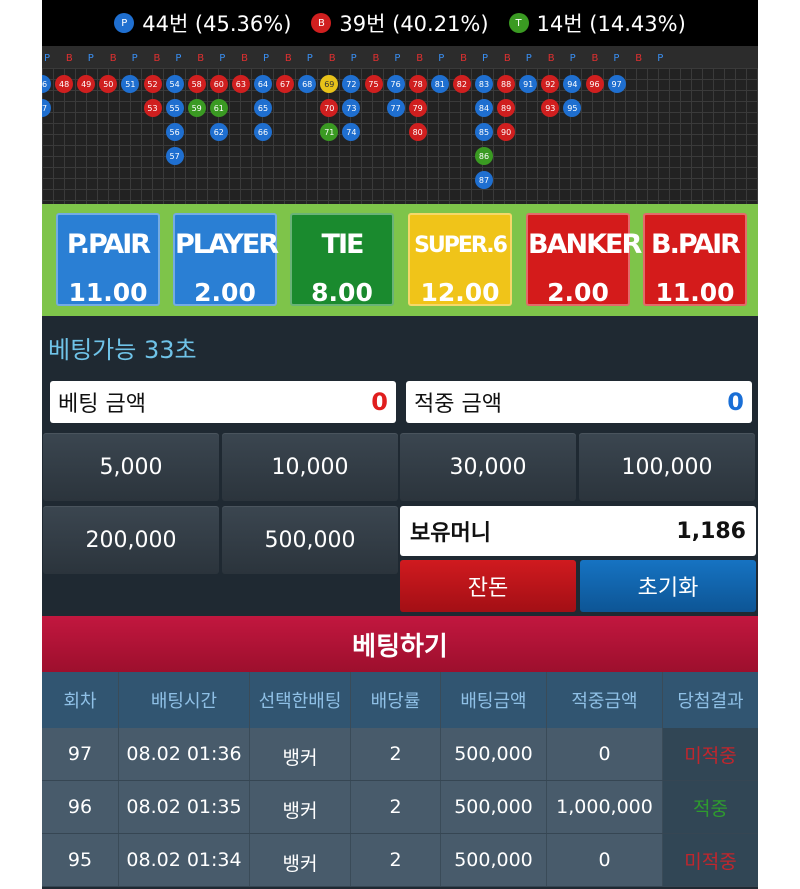  Describe the element at coordinates (488, 467) in the screenshot. I see `chip-30000-button: 30,000` at that location.